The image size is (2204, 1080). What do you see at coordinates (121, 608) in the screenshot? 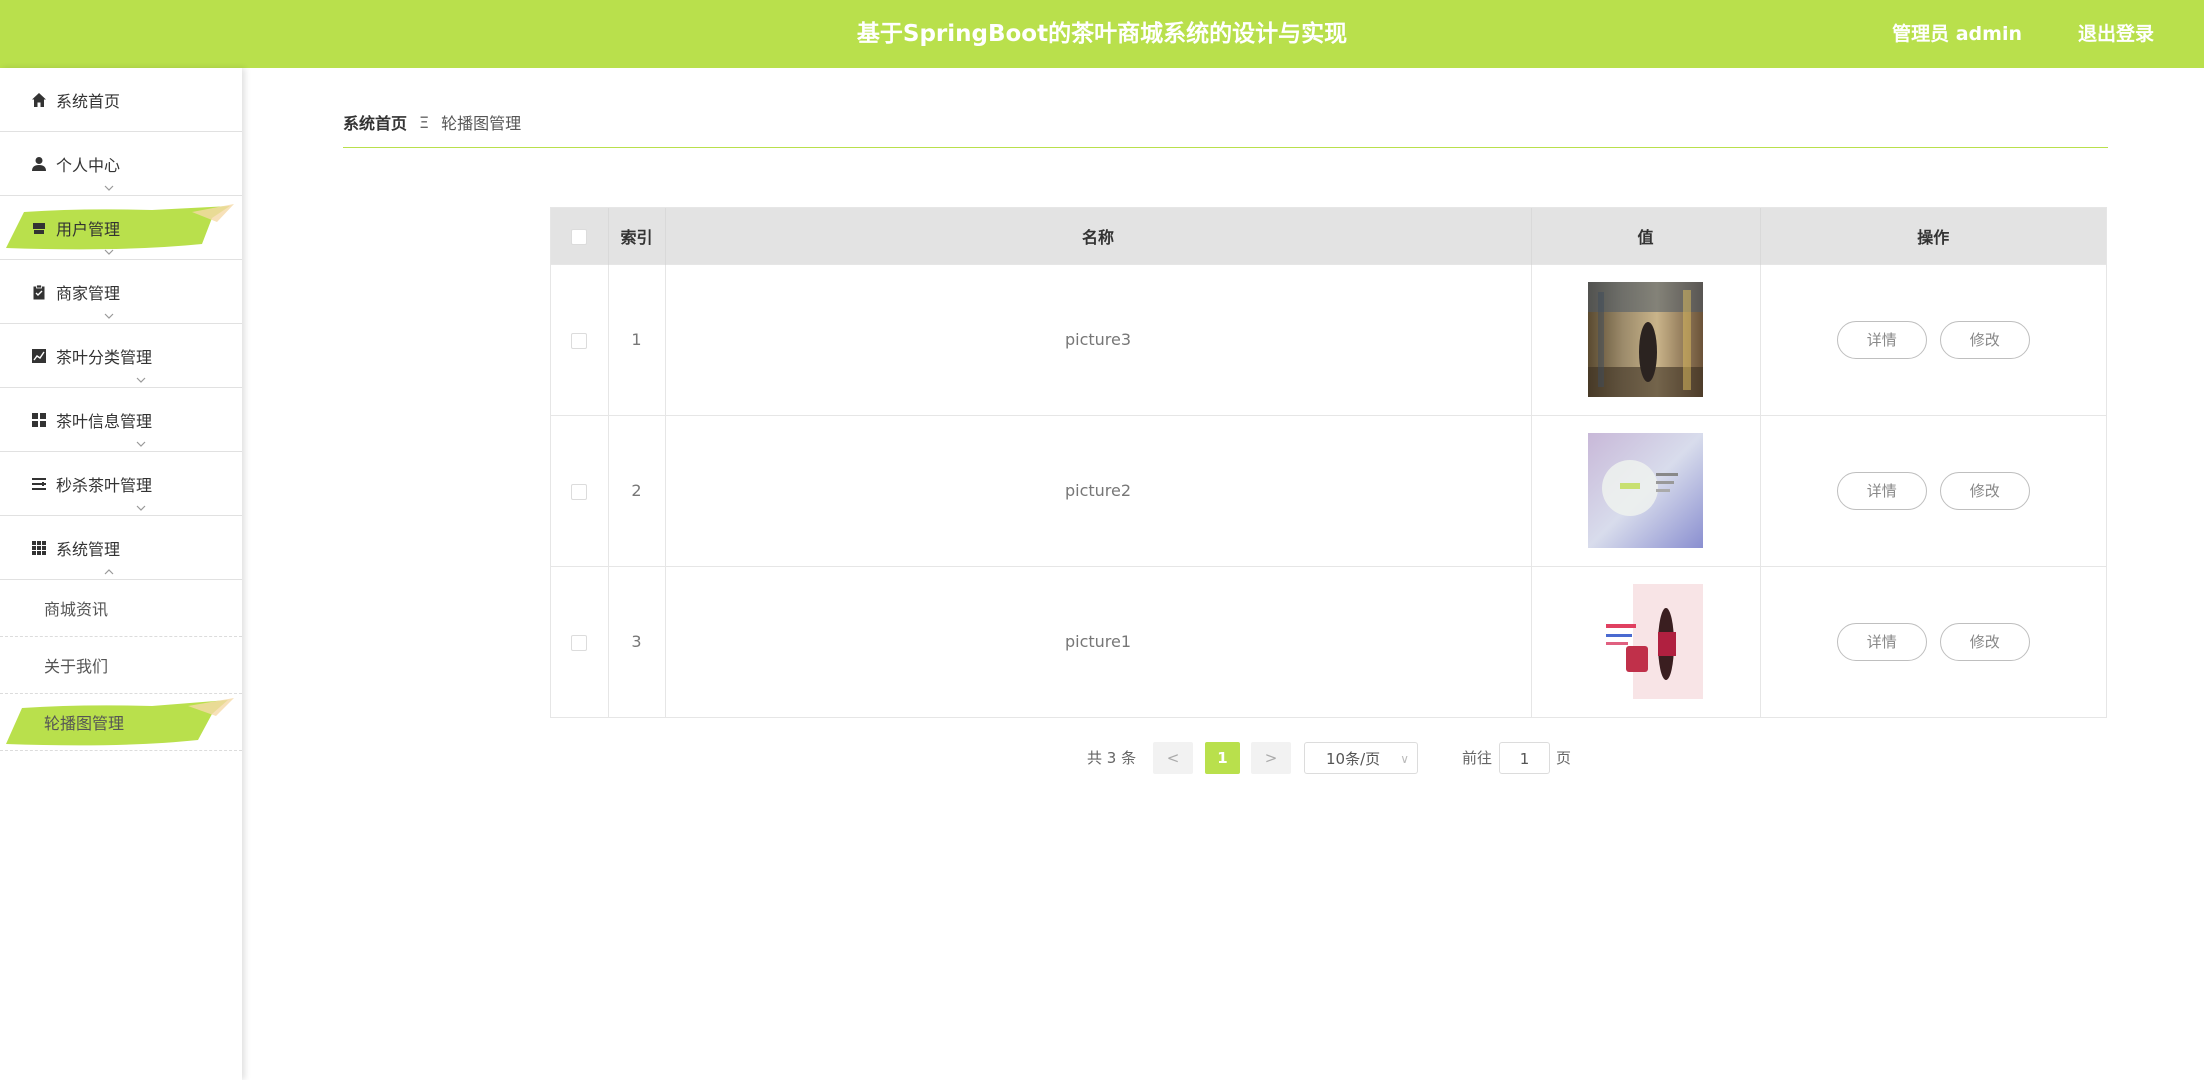
I see `sidebar-subitem-news: 商城资讯` at bounding box center [121, 608].